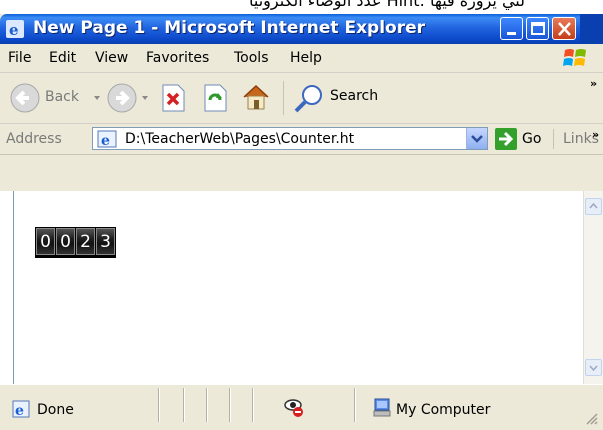 This screenshot has height=430, width=603. I want to click on scroll-down-button, so click(593, 367).